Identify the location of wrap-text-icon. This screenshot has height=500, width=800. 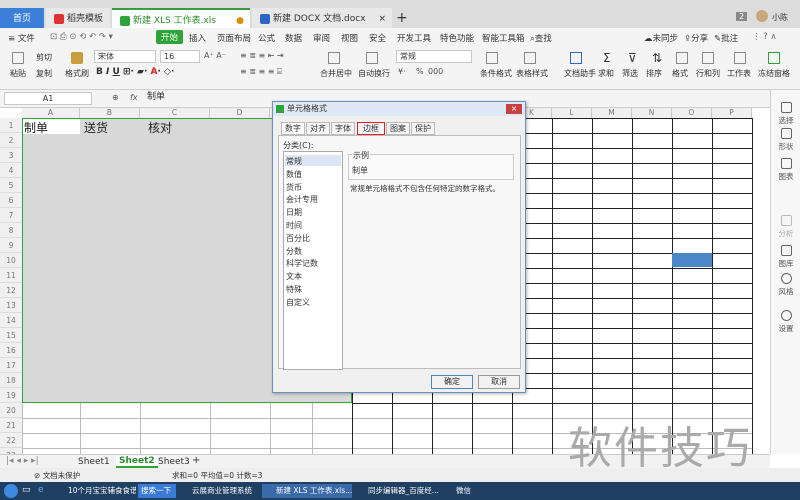
(372, 58).